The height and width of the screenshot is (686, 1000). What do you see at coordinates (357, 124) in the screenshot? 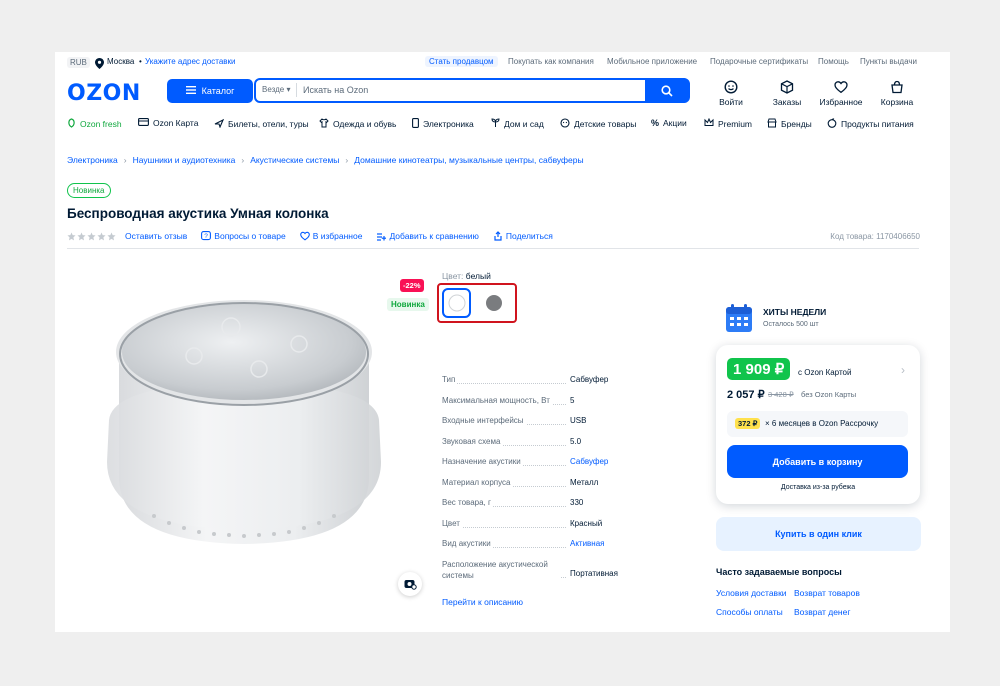
I see `nav-clothes: Одежда и обувь` at bounding box center [357, 124].